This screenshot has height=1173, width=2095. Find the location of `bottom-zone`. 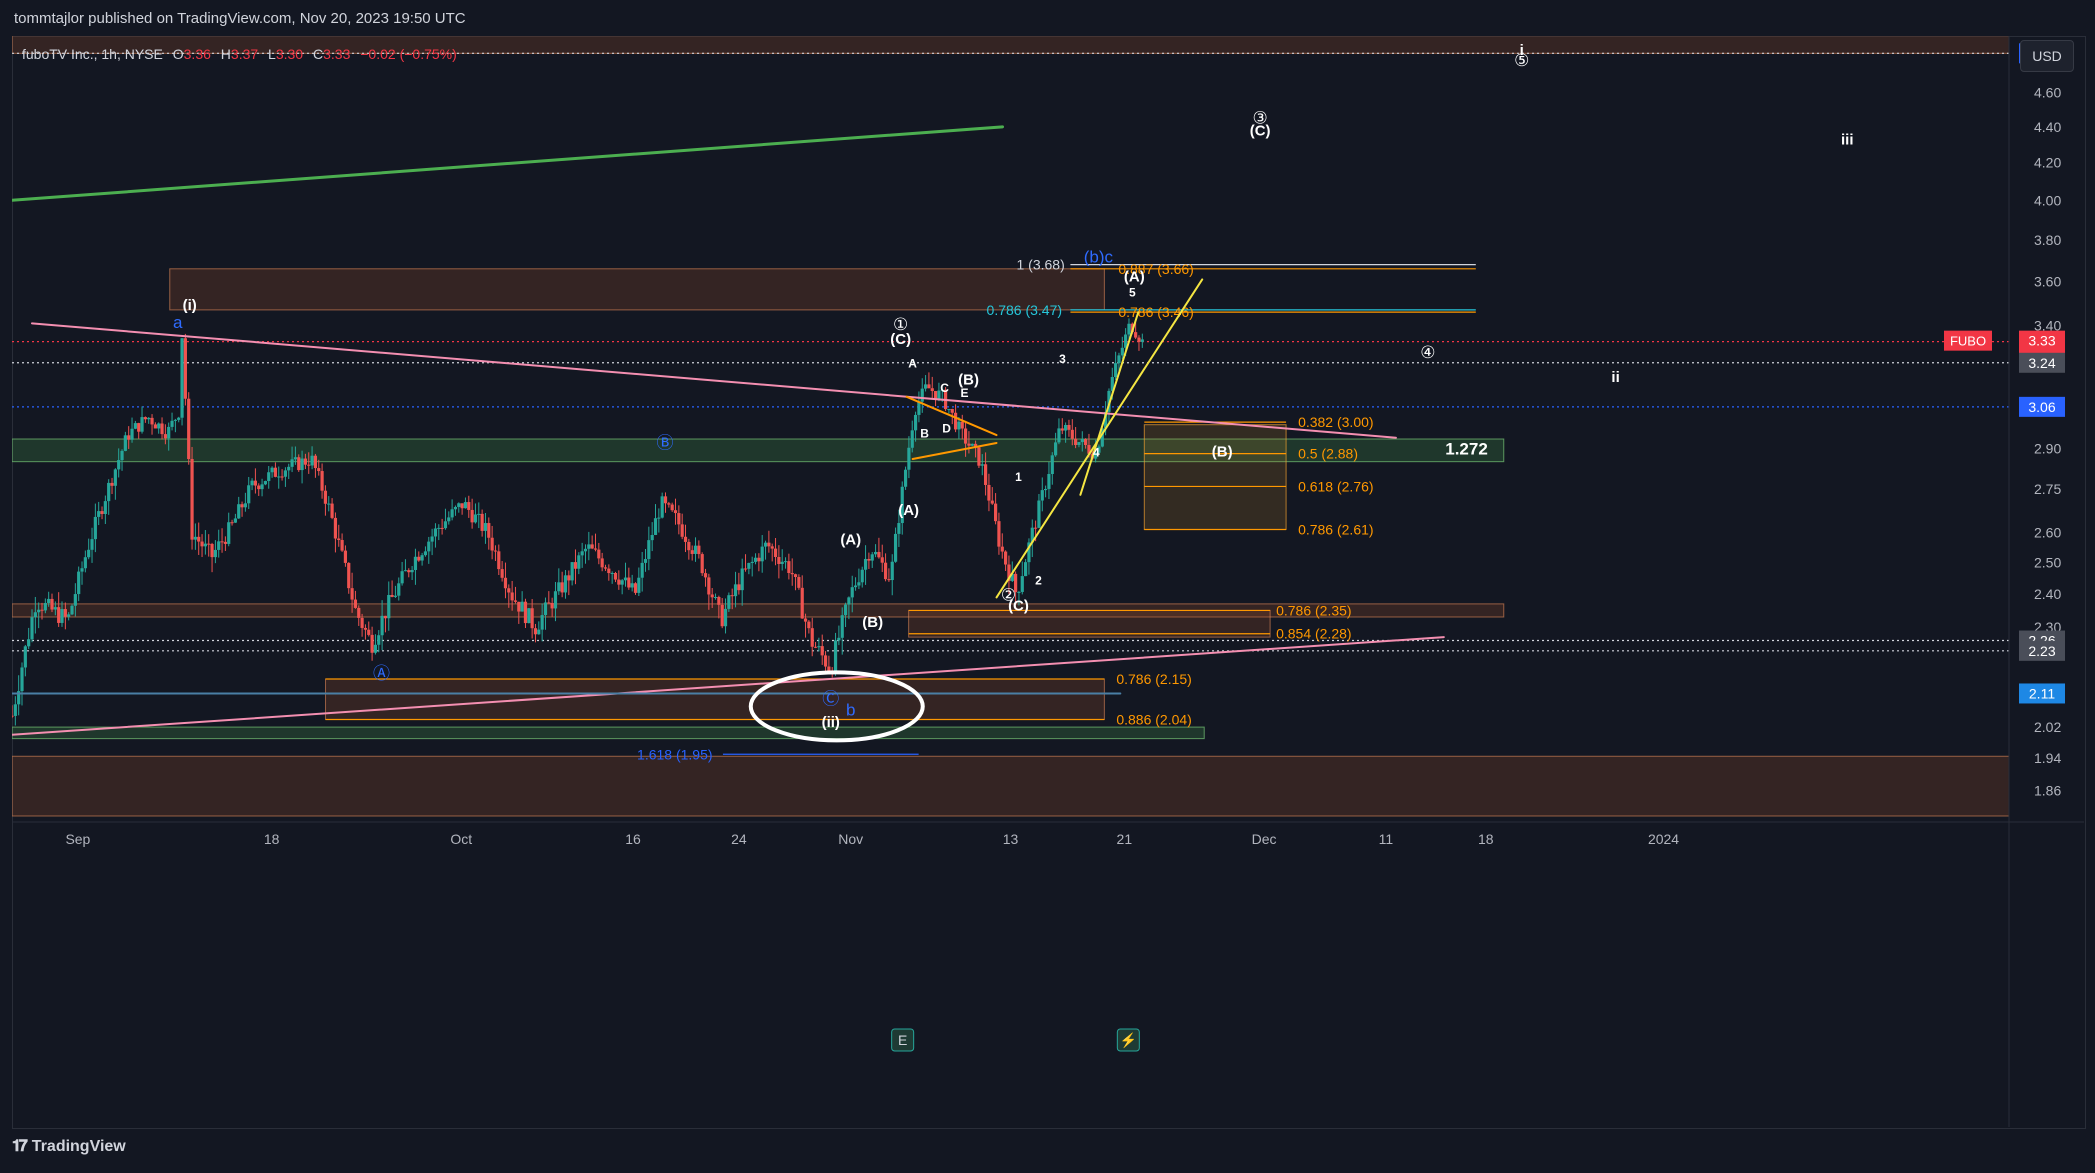

bottom-zone is located at coordinates (1011, 786).